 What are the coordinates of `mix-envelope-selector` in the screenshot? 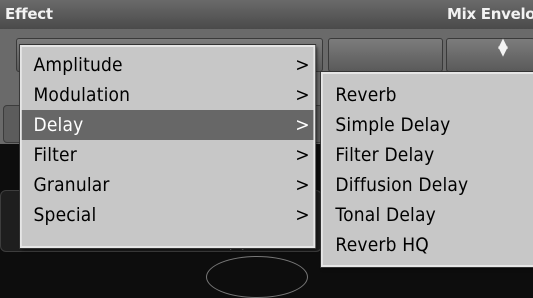 It's located at (489, 55).